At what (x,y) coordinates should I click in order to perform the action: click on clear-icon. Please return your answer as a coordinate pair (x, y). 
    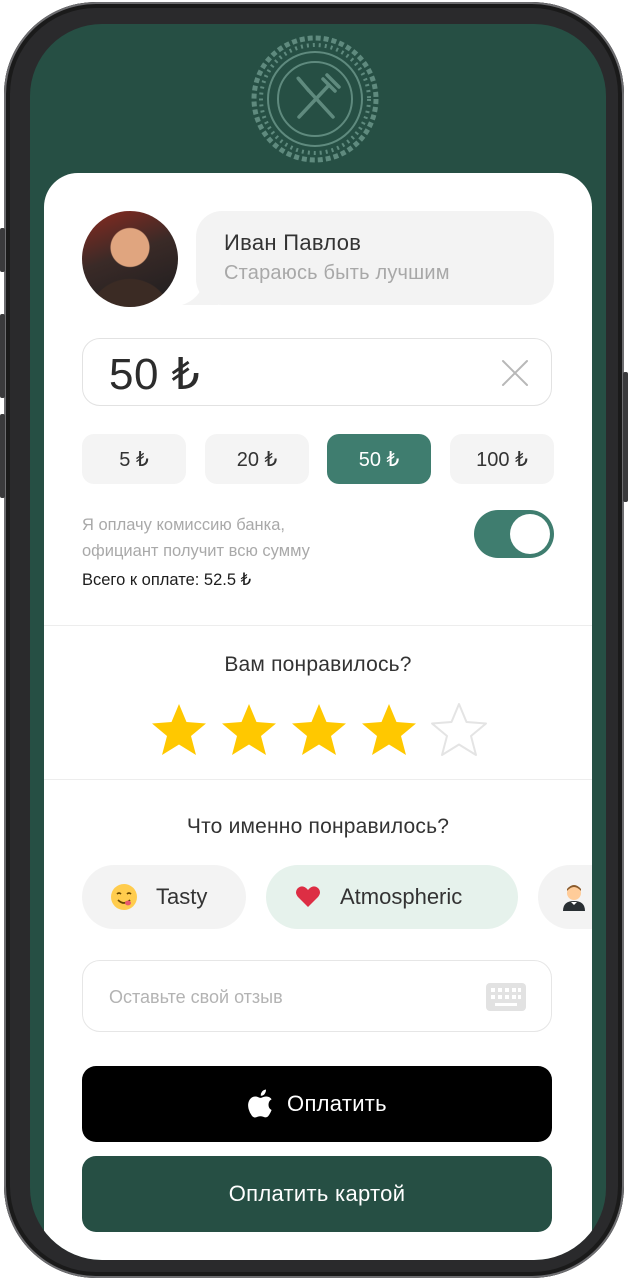
    Looking at the image, I should click on (515, 373).